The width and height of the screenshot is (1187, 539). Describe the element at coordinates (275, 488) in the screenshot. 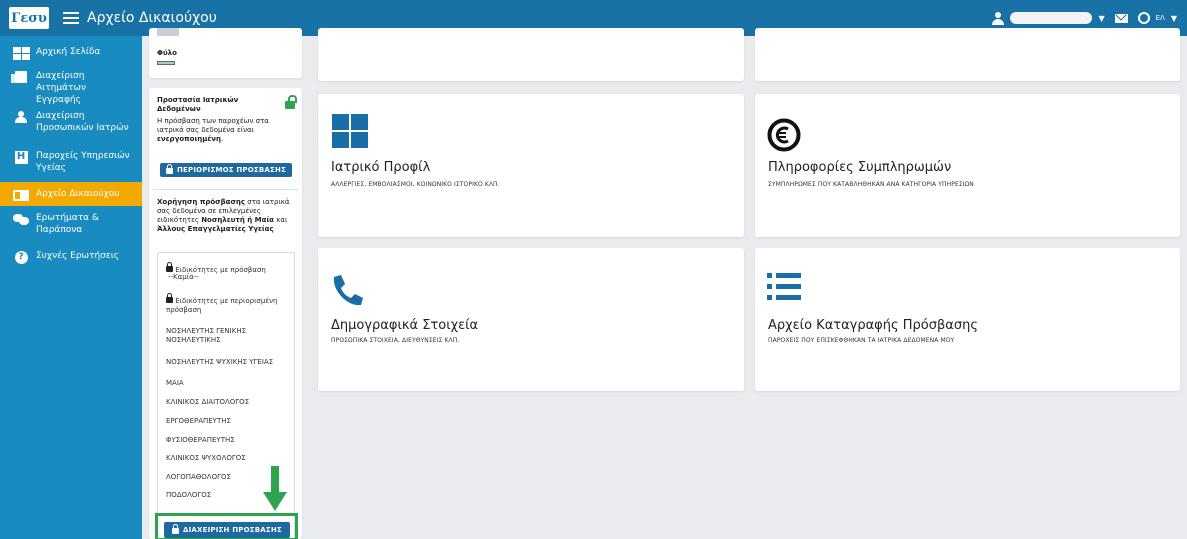

I see `highlight-arrow-icon` at that location.